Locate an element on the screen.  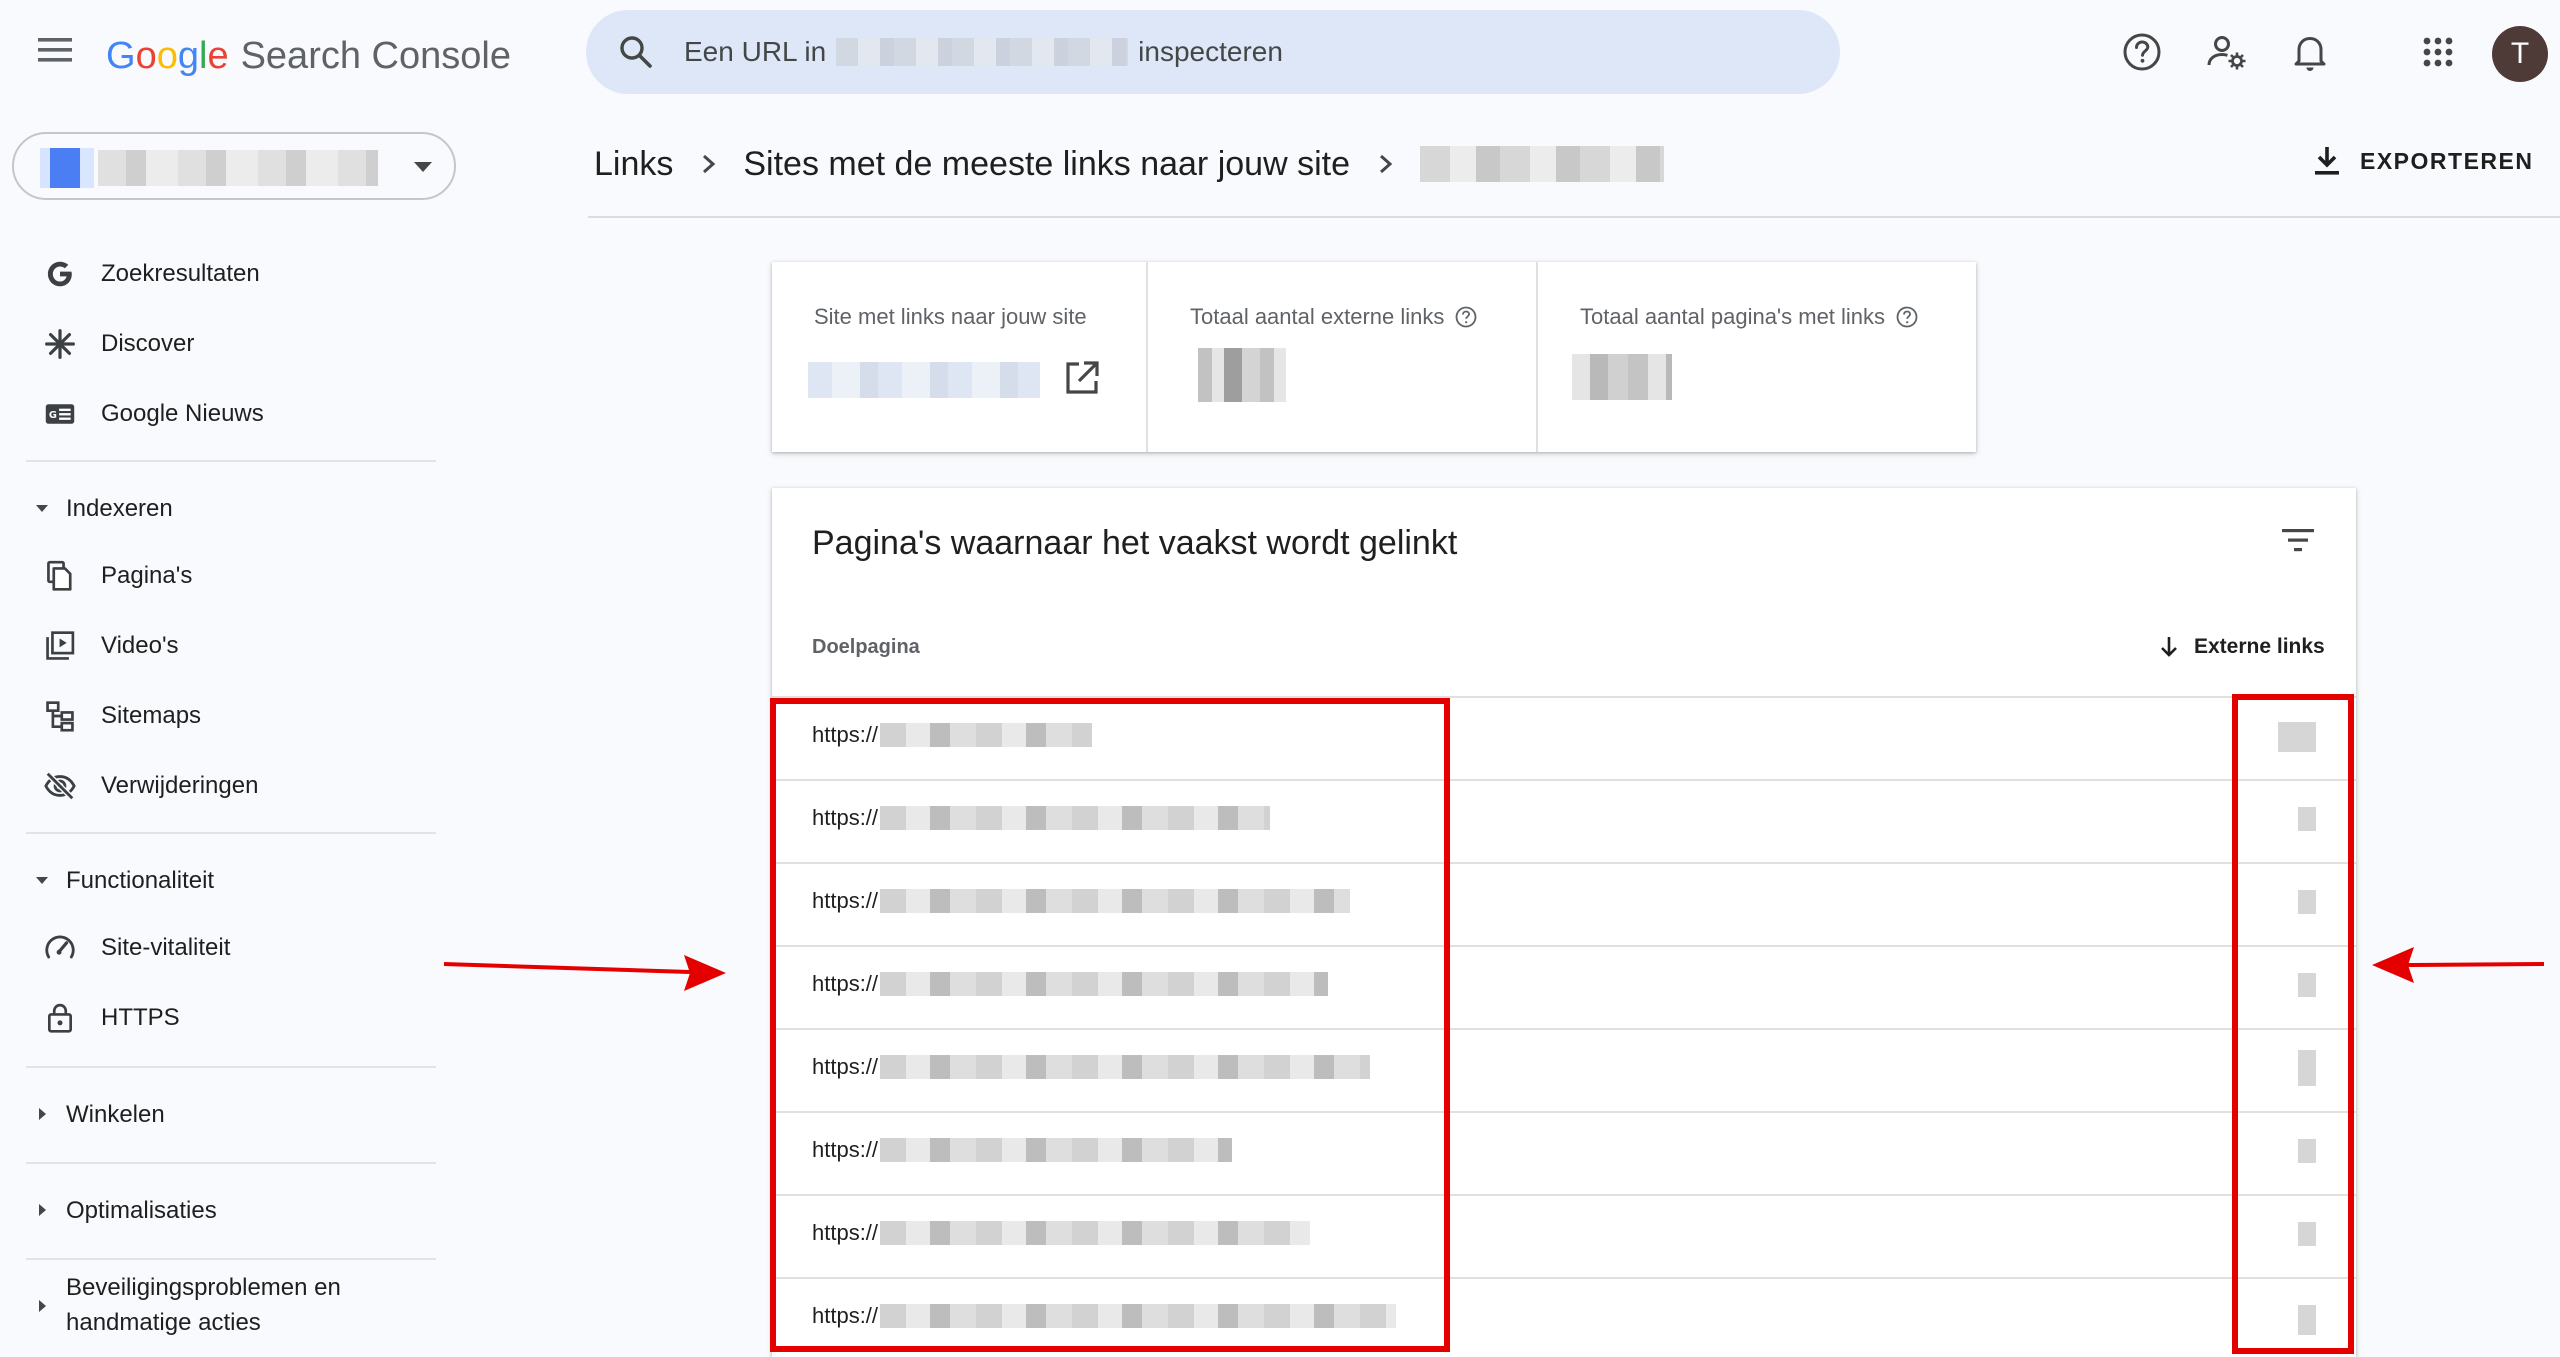
total-pages-redacted is located at coordinates (1622, 377).